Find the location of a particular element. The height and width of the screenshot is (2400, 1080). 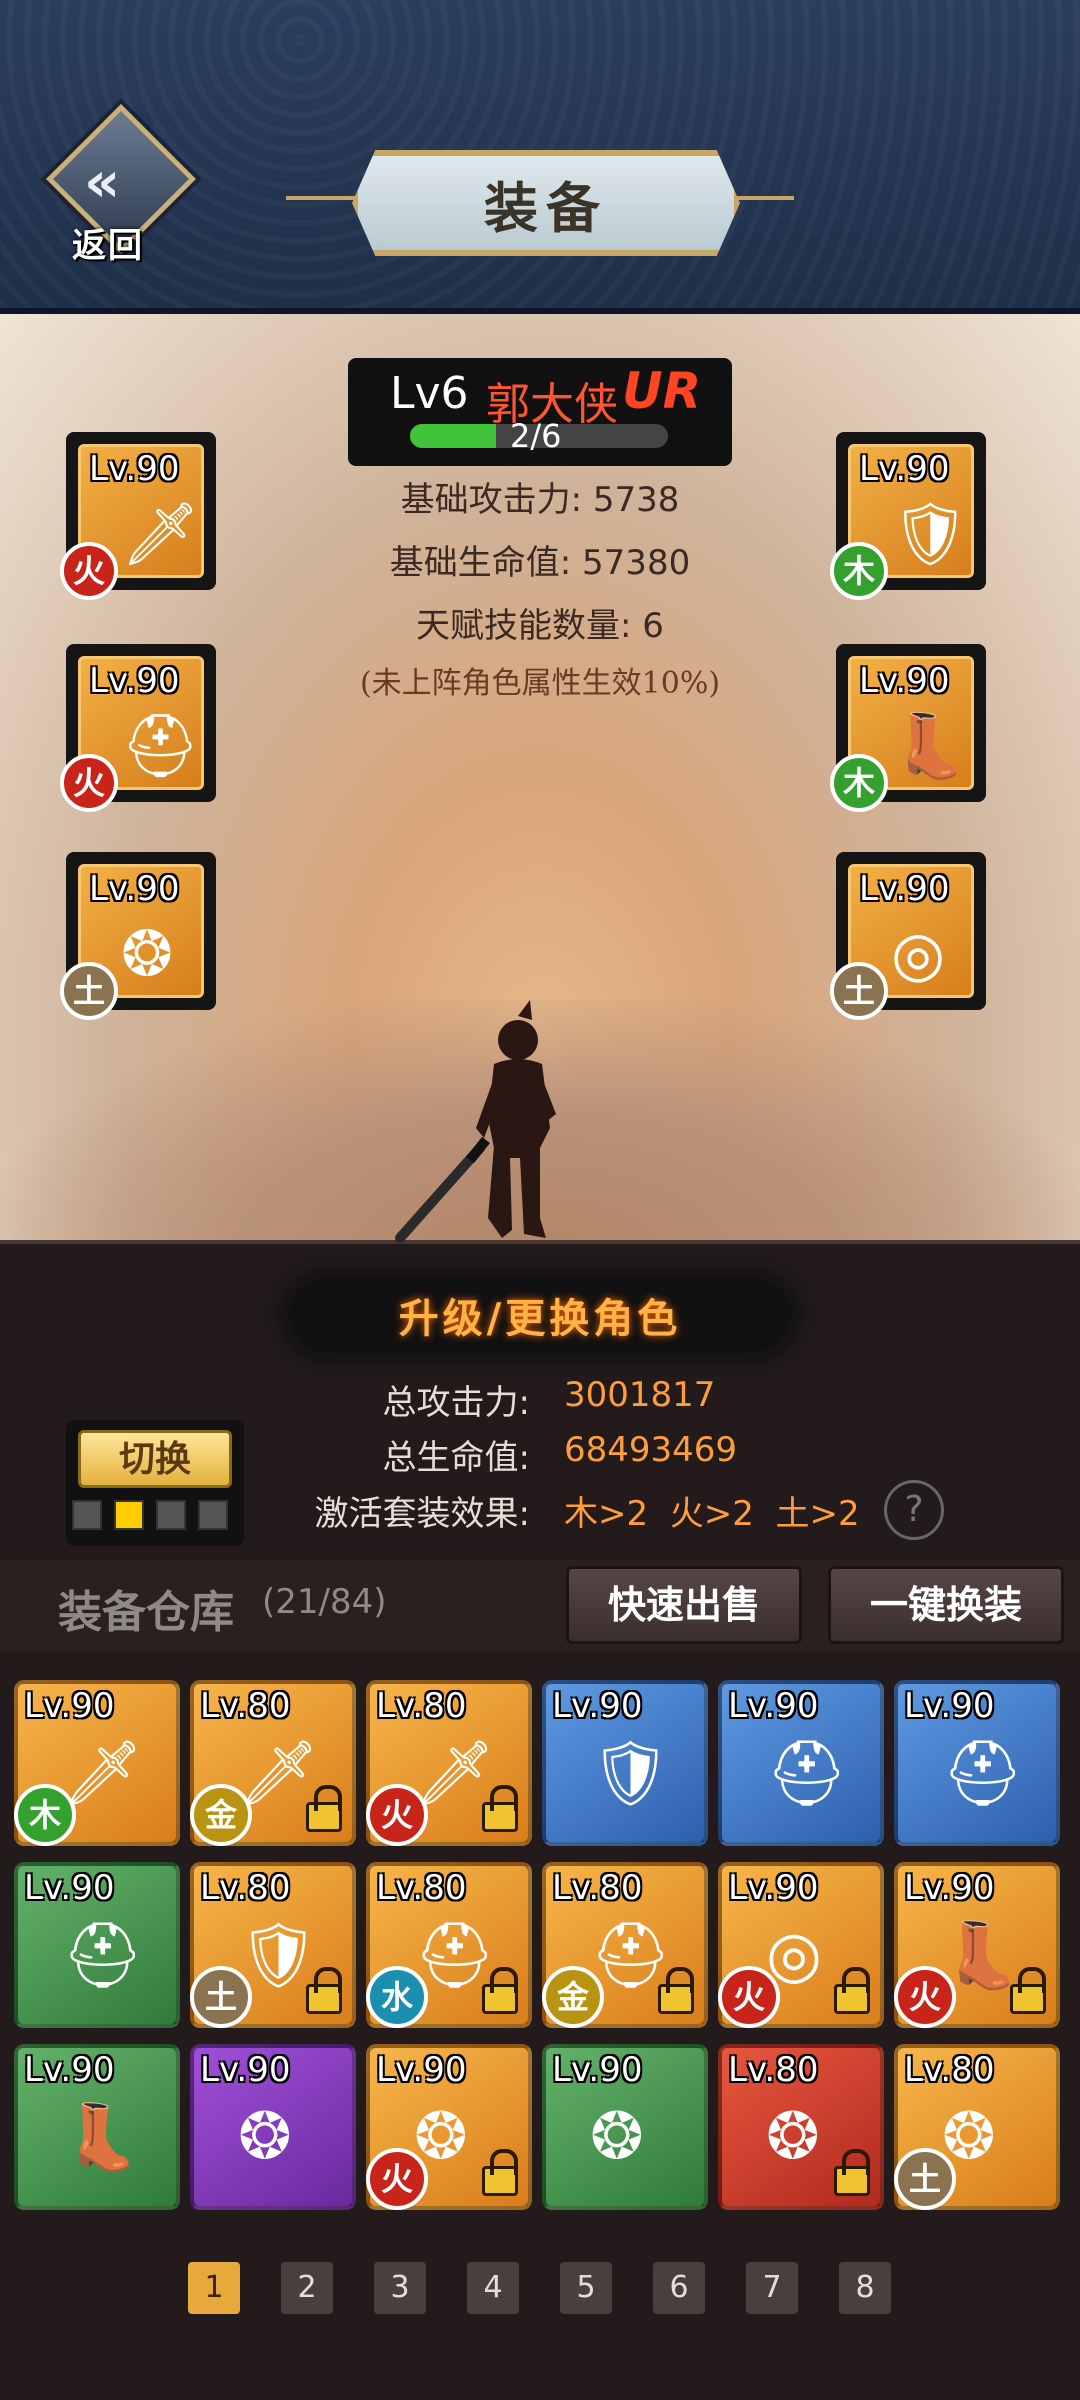

page-button-3: 3 is located at coordinates (400, 2288).